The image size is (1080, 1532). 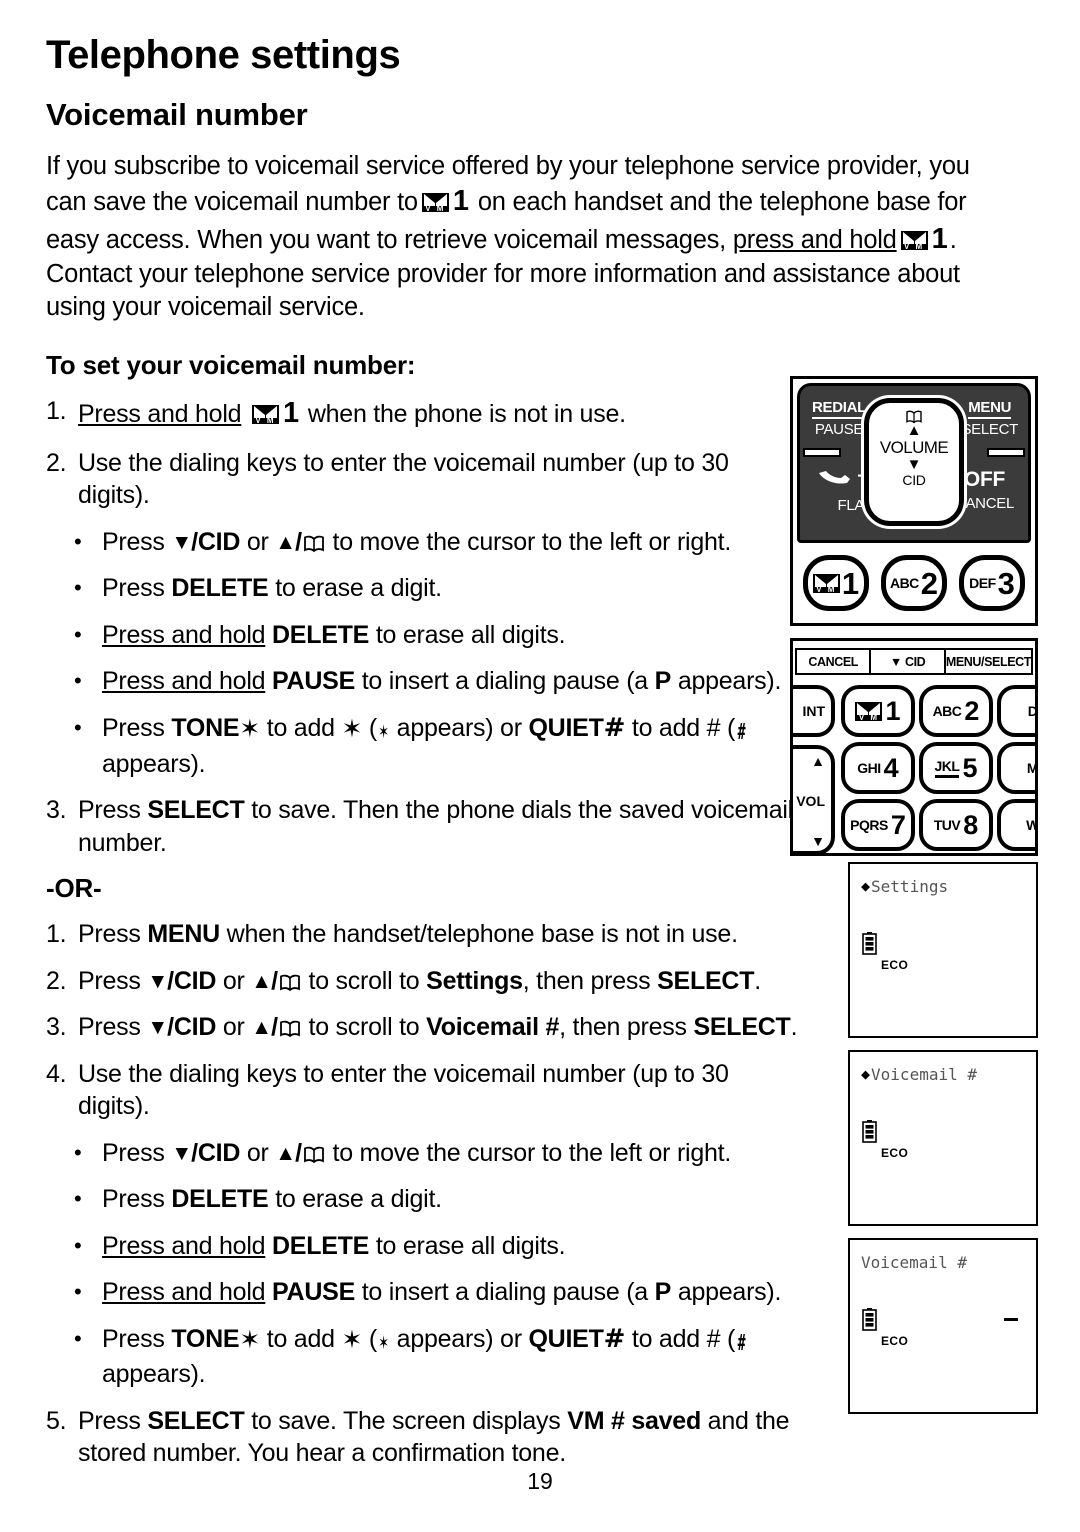 What do you see at coordinates (878, 825) in the screenshot?
I see `base-key-7: PQRS 7` at bounding box center [878, 825].